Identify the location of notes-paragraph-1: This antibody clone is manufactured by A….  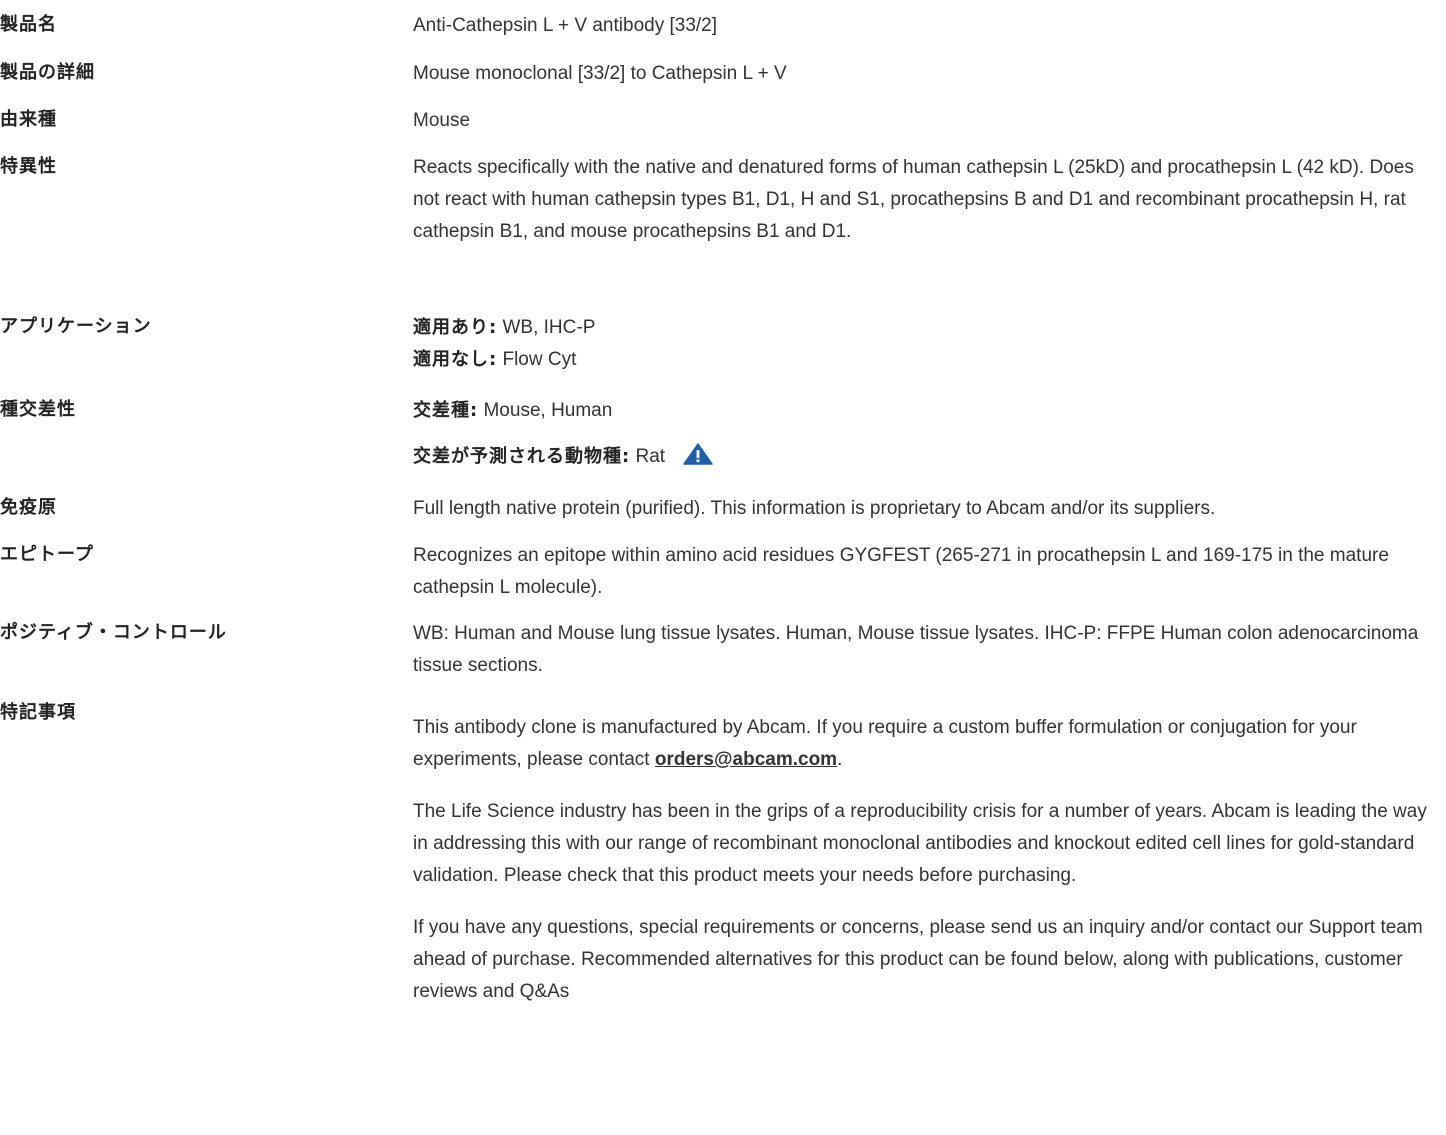
(927, 744).